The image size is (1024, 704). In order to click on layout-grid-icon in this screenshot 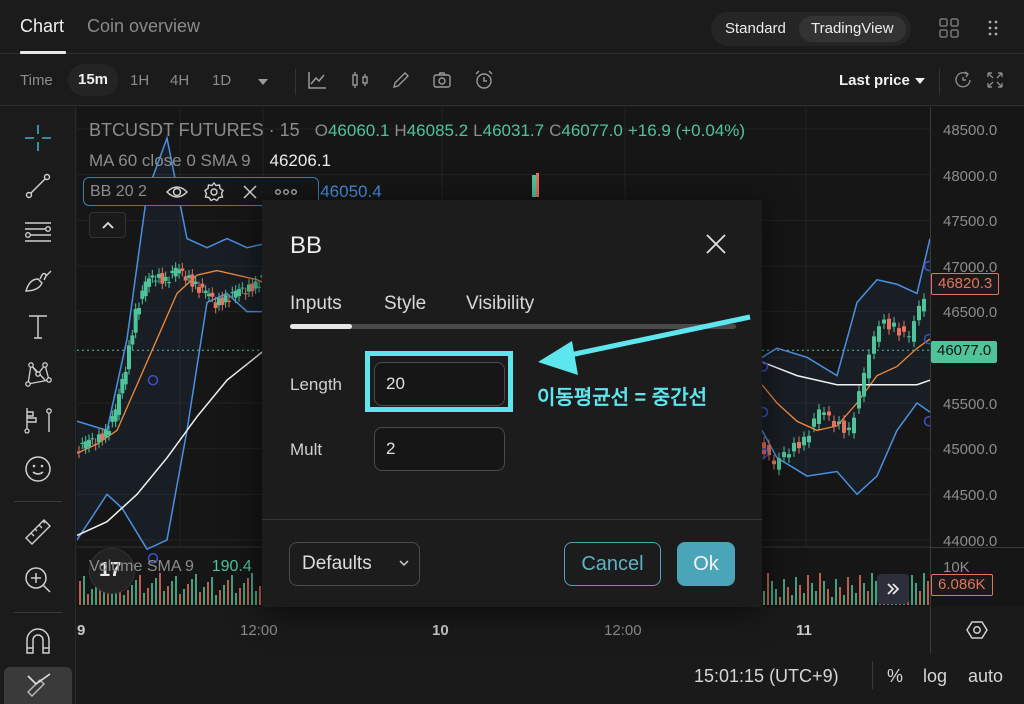, I will do `click(949, 28)`.